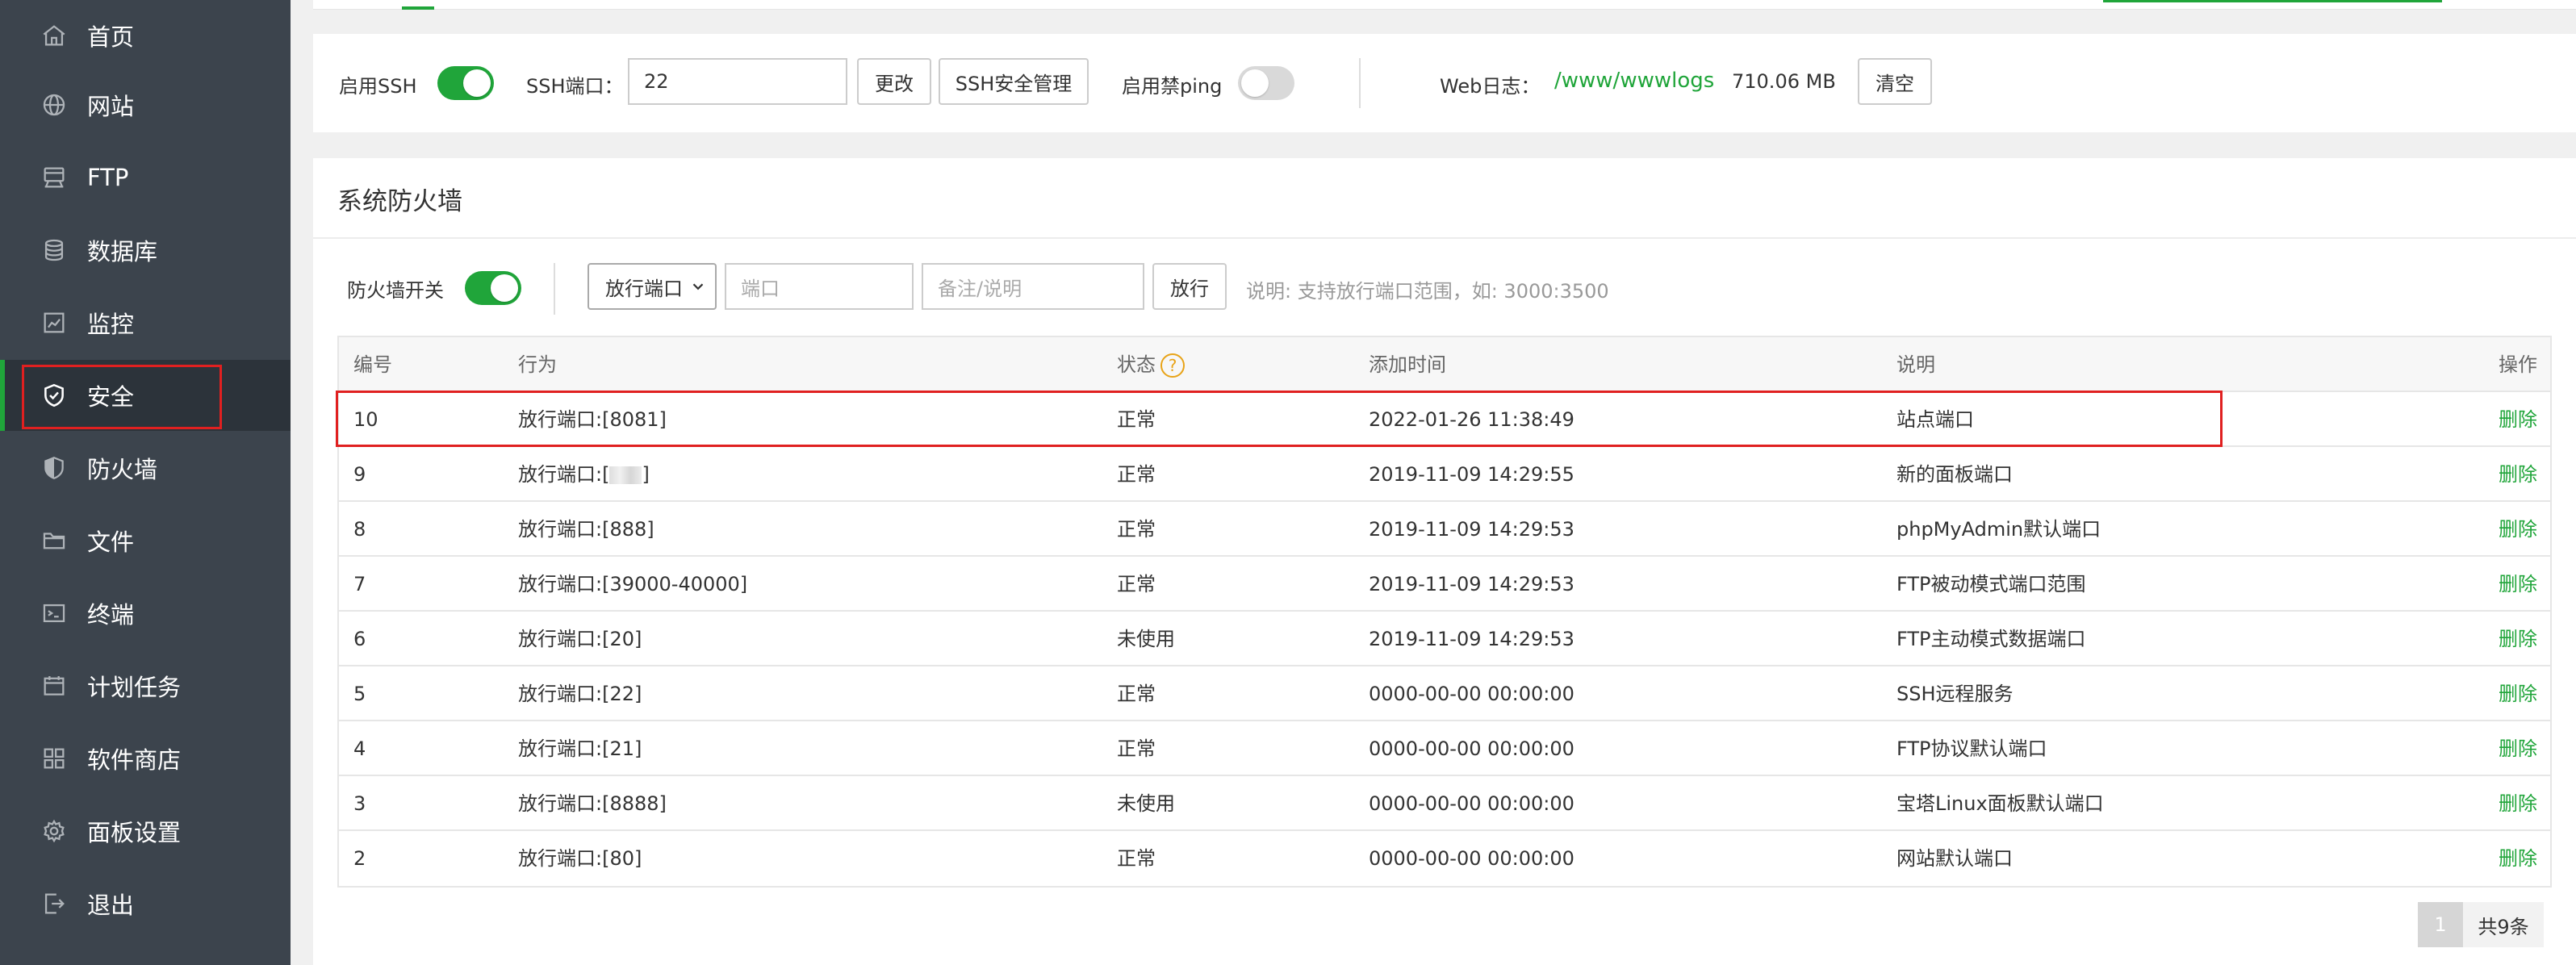  Describe the element at coordinates (737, 81) in the screenshot. I see `ssh-port-input: 22` at that location.